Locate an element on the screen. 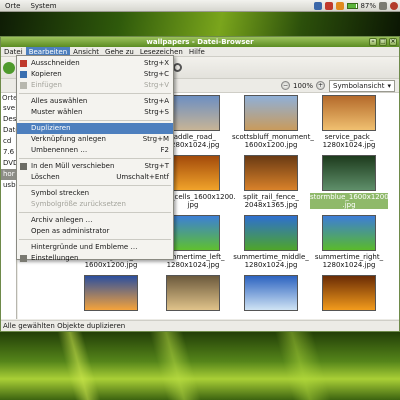  menu-item-accelerator: Strg+M is located at coordinates (155, 139).